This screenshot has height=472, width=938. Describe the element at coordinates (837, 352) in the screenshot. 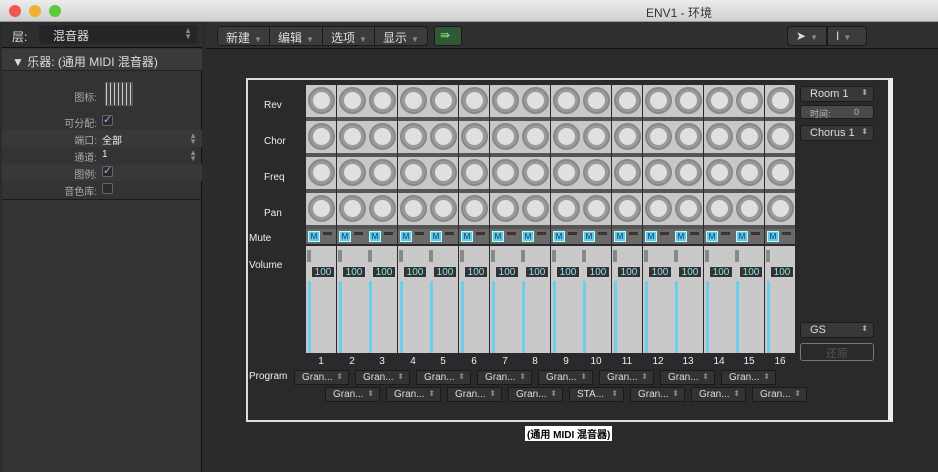

I see `reset-button: 还原` at that location.